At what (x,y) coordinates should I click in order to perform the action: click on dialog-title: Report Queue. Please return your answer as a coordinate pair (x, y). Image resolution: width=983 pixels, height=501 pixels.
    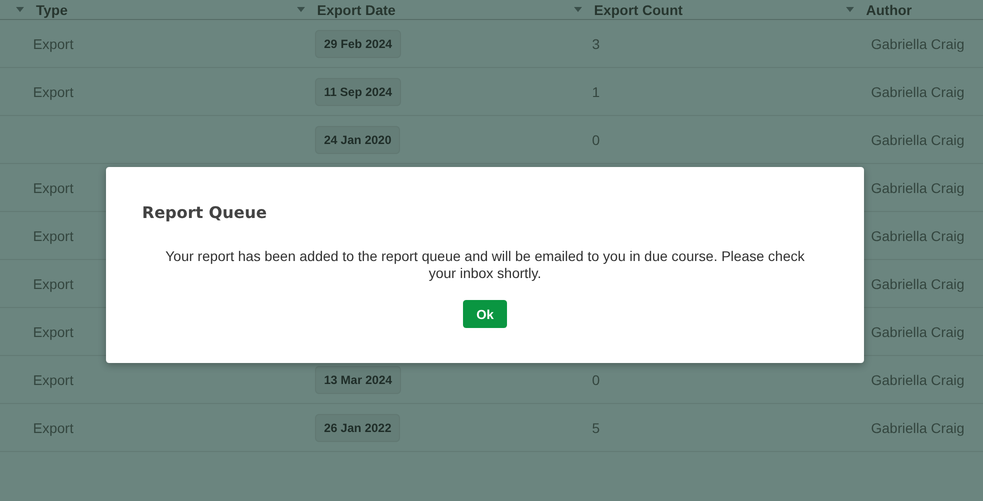
    Looking at the image, I should click on (205, 212).